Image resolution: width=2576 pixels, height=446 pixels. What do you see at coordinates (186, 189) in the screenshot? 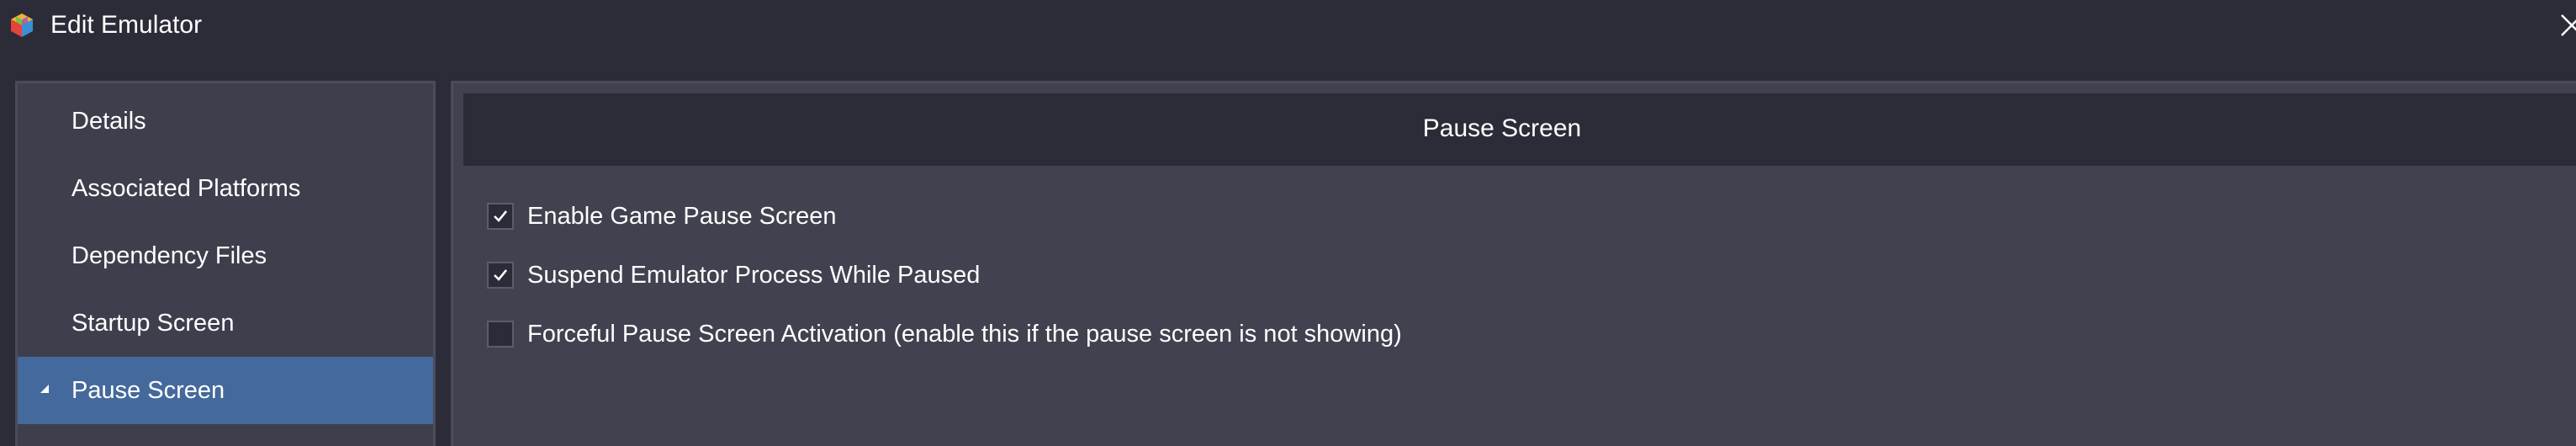
I see `sidebar-item-label: Associated Platforms` at bounding box center [186, 189].